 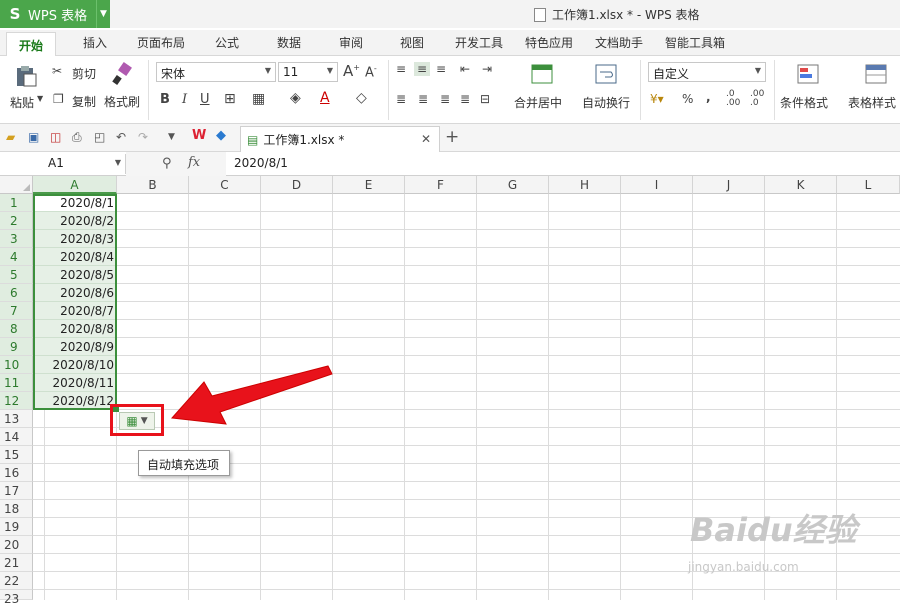 What do you see at coordinates (606, 102) in the screenshot?
I see `wrap-text-button: 自动换行` at bounding box center [606, 102].